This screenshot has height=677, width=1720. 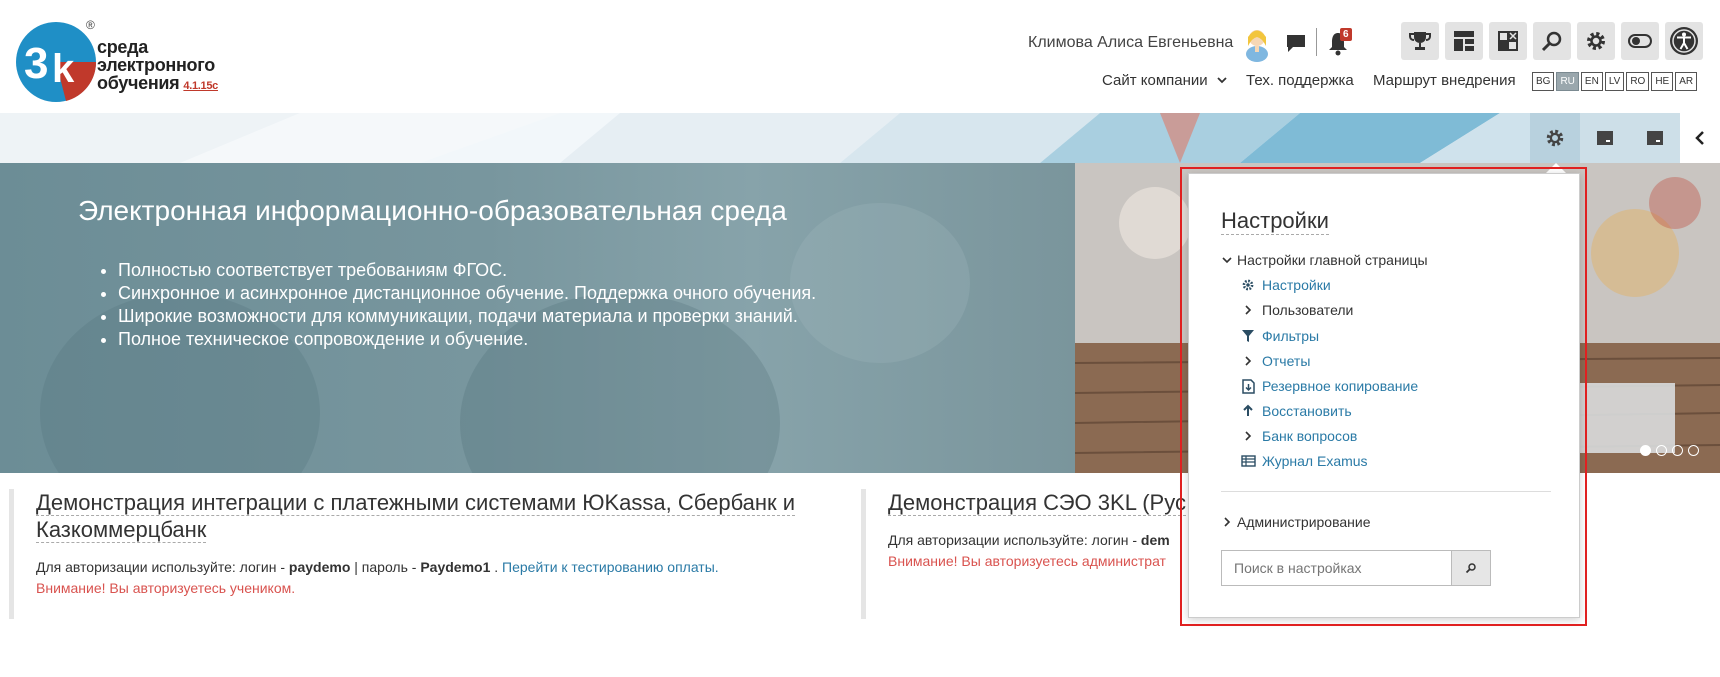 I want to click on logo-mark-icon: 3 k, so click(x=56, y=62).